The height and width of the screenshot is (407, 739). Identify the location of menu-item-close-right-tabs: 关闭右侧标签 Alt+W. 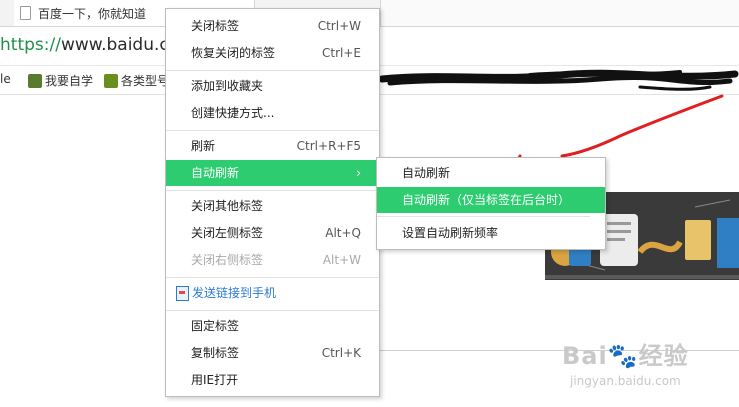
(272, 260).